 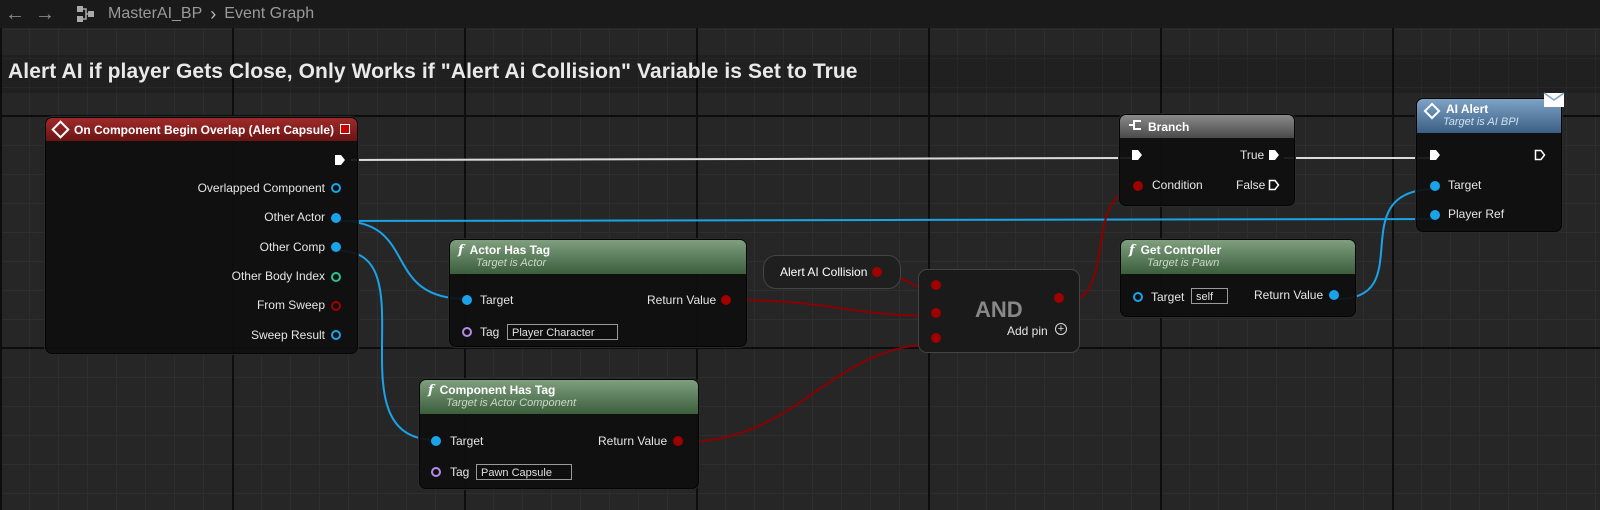 What do you see at coordinates (1238, 257) in the screenshot?
I see `get-controller-header: f Get Controller Target is Pawn` at bounding box center [1238, 257].